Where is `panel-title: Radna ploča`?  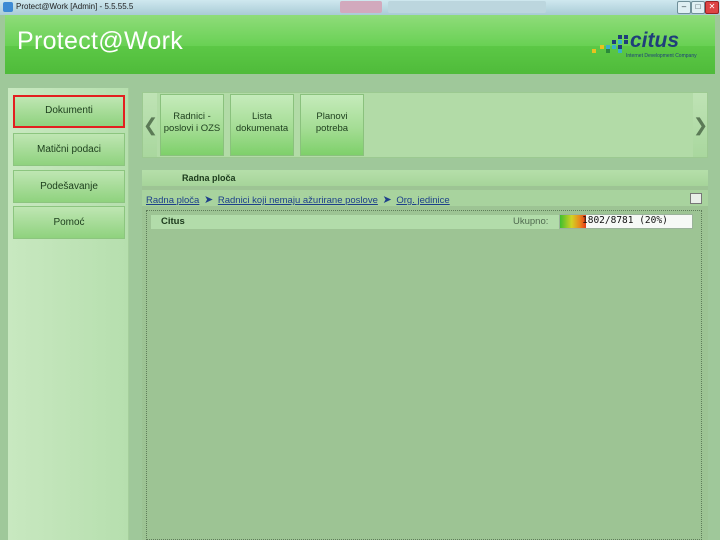
panel-title: Radna ploča is located at coordinates (209, 178).